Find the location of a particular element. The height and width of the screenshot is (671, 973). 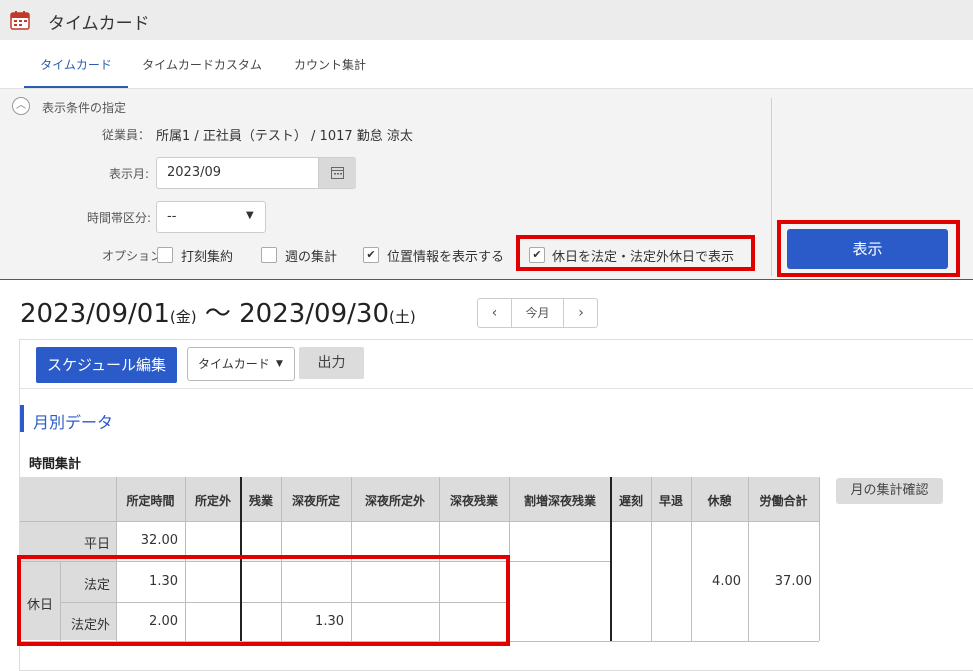

tab-timecard-custom: タイムカードカスタム is located at coordinates (202, 71).